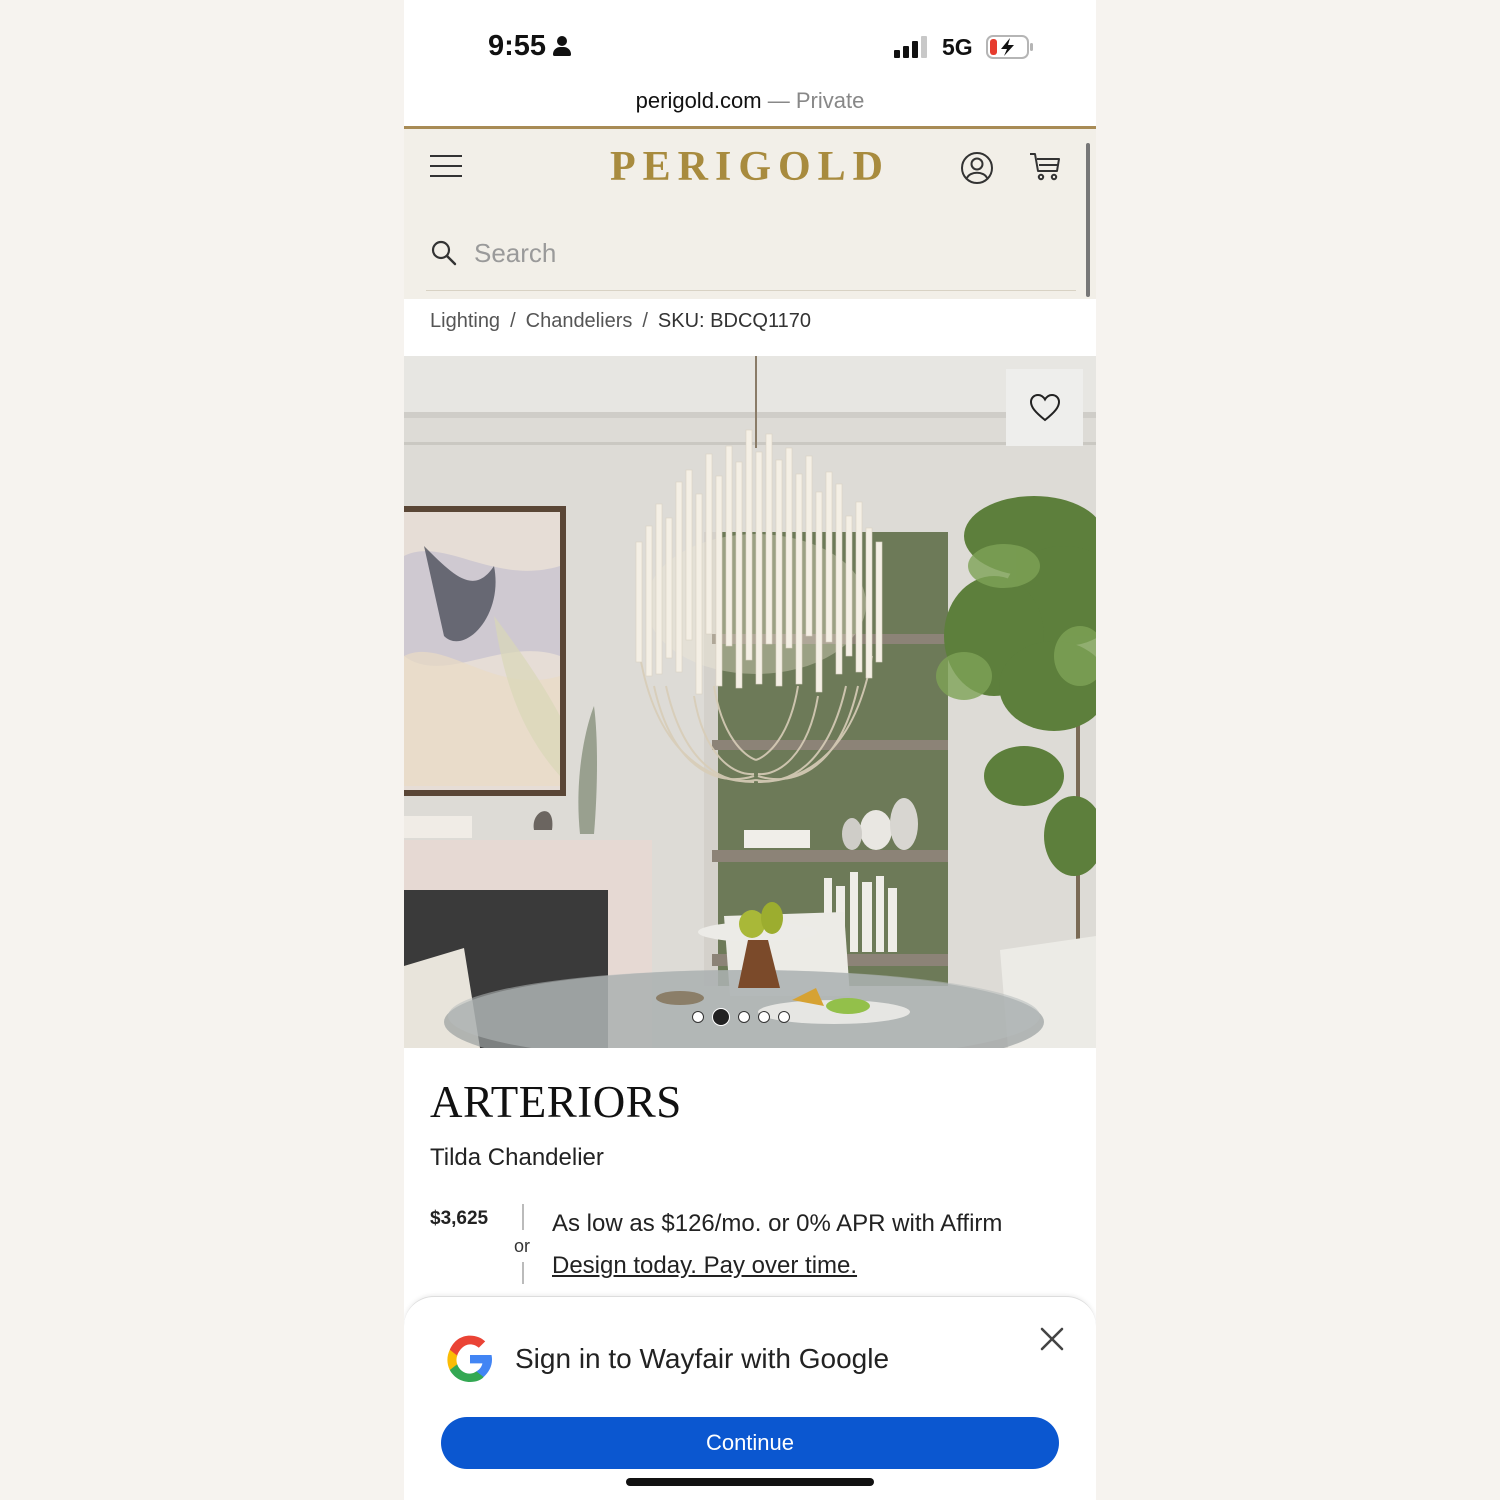 This screenshot has height=1500, width=1500. What do you see at coordinates (469, 1358) in the screenshot?
I see `google-logo-icon` at bounding box center [469, 1358].